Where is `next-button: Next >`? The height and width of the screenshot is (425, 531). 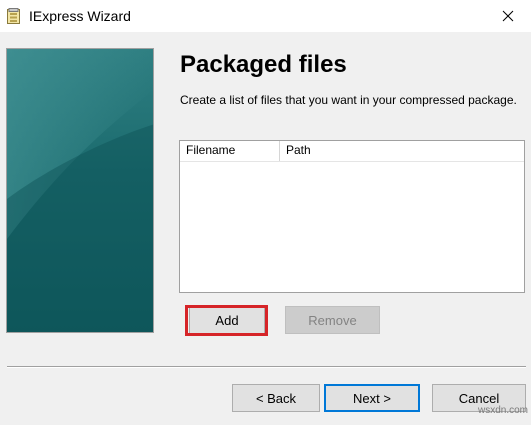
next-button: Next > is located at coordinates (372, 398).